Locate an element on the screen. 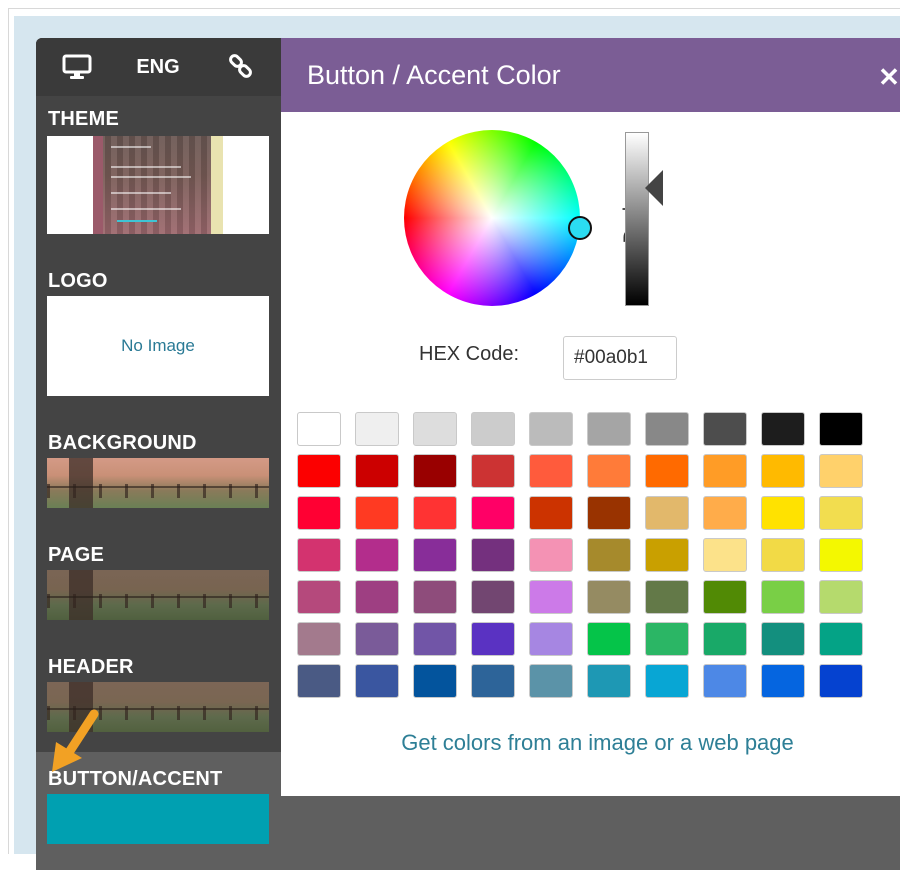 Image resolution: width=900 pixels, height=870 pixels. page-label: PAGE is located at coordinates (76, 555).